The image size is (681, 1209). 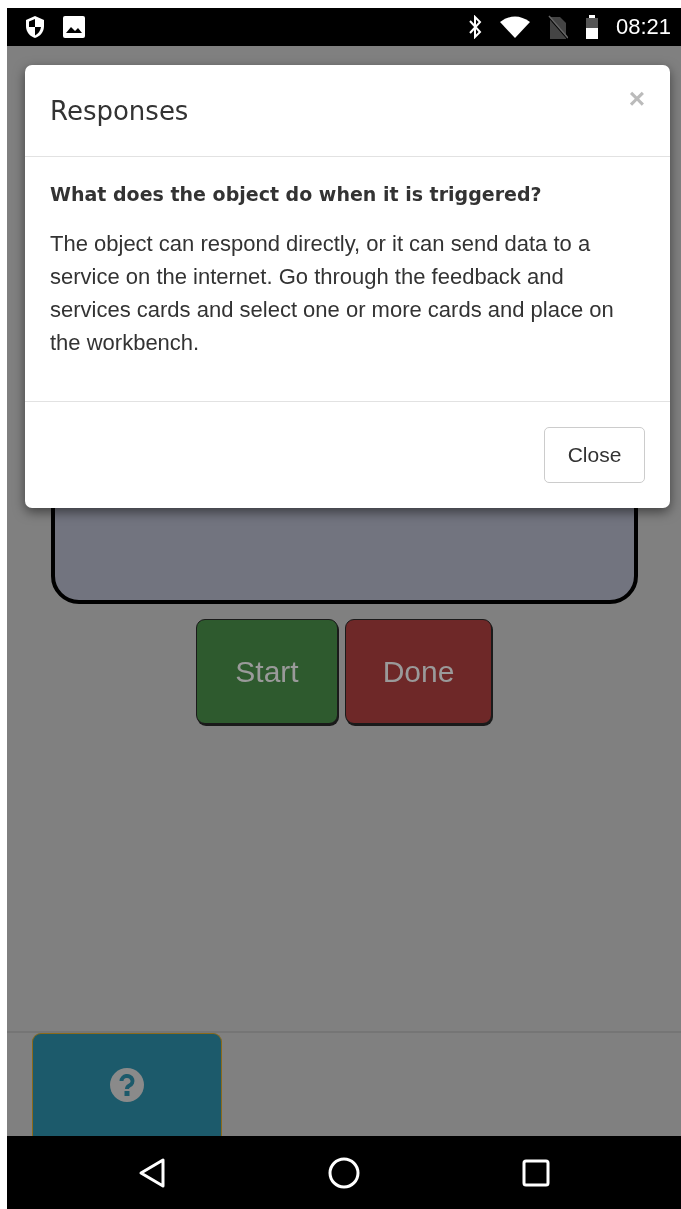 What do you see at coordinates (152, 1172) in the screenshot?
I see `back-icon` at bounding box center [152, 1172].